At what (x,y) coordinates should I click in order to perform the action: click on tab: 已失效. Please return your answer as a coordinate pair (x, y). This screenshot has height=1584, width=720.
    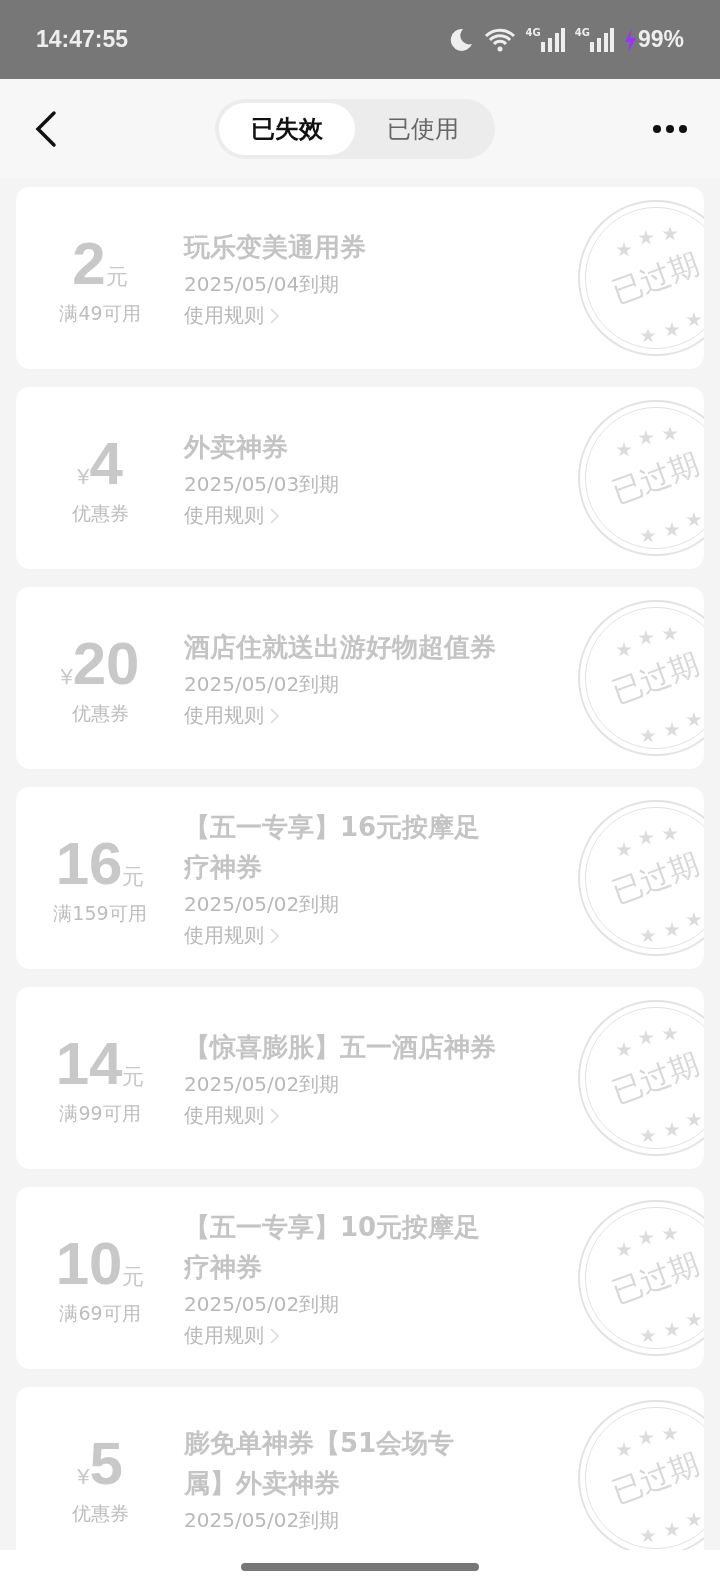
    Looking at the image, I should click on (287, 129).